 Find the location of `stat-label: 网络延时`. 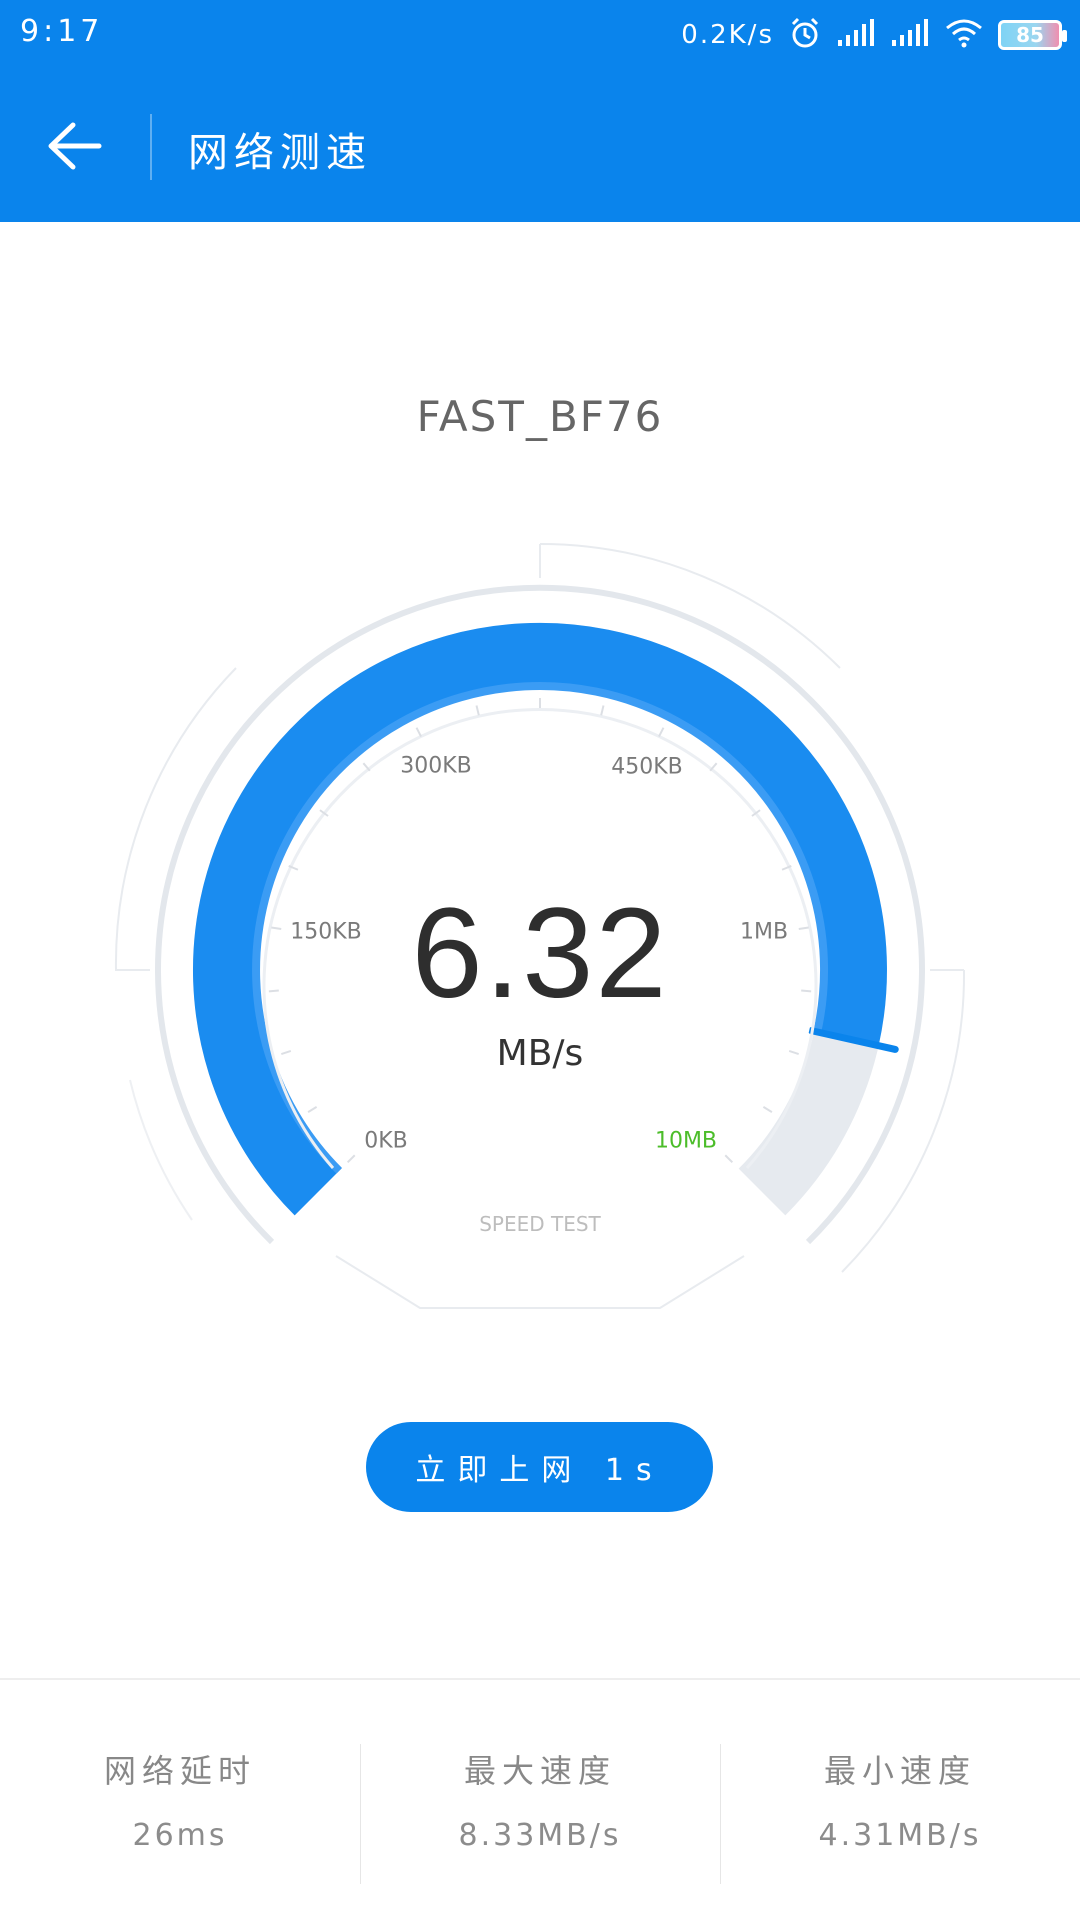

stat-label: 网络延时 is located at coordinates (179, 1771).